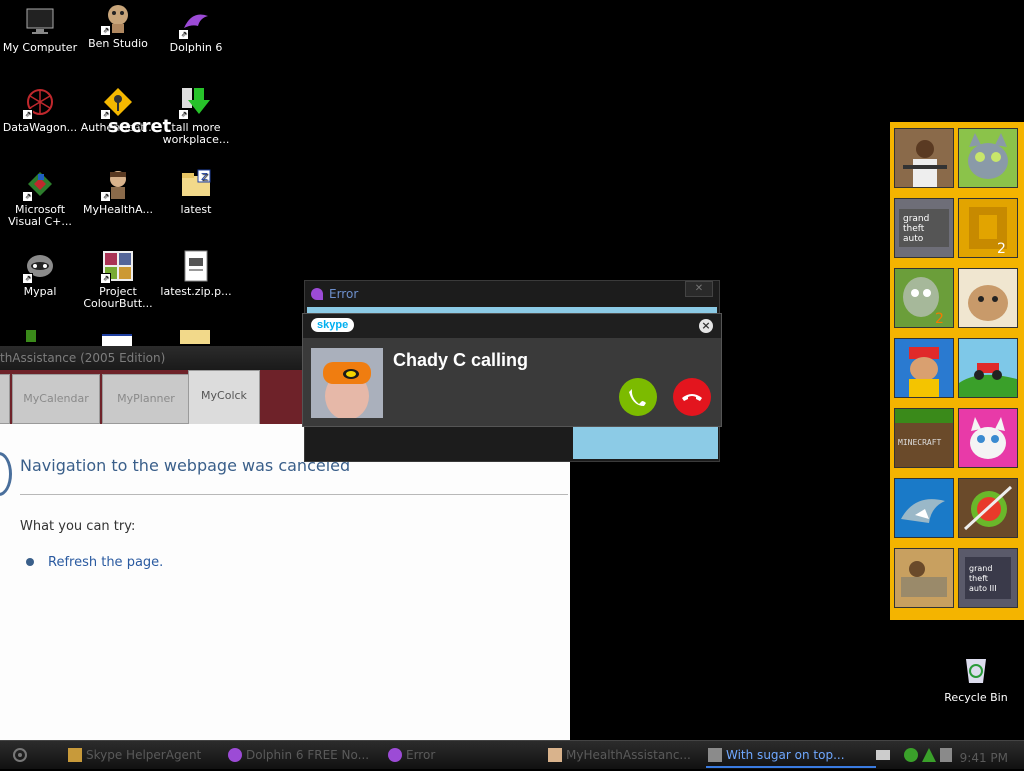 This screenshot has height=771, width=1024. What do you see at coordinates (144, 755) in the screenshot?
I see `taskbar-item-label: Skype HelperAgent` at bounding box center [144, 755].